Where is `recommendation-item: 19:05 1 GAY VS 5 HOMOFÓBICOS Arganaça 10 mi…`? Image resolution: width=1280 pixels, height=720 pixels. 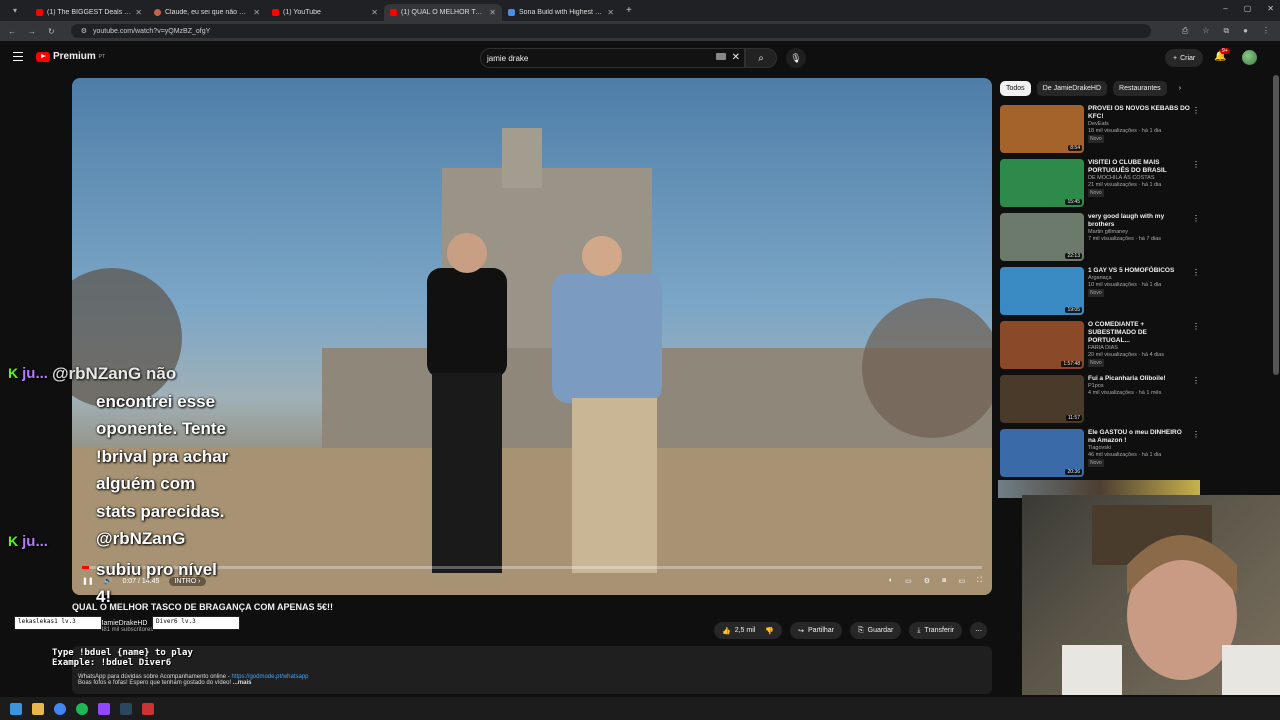
recommendation-item: 19:05 1 GAY VS 5 HOMOFÓBICOS Arganaça 10 mi… is located at coordinates (1100, 293).